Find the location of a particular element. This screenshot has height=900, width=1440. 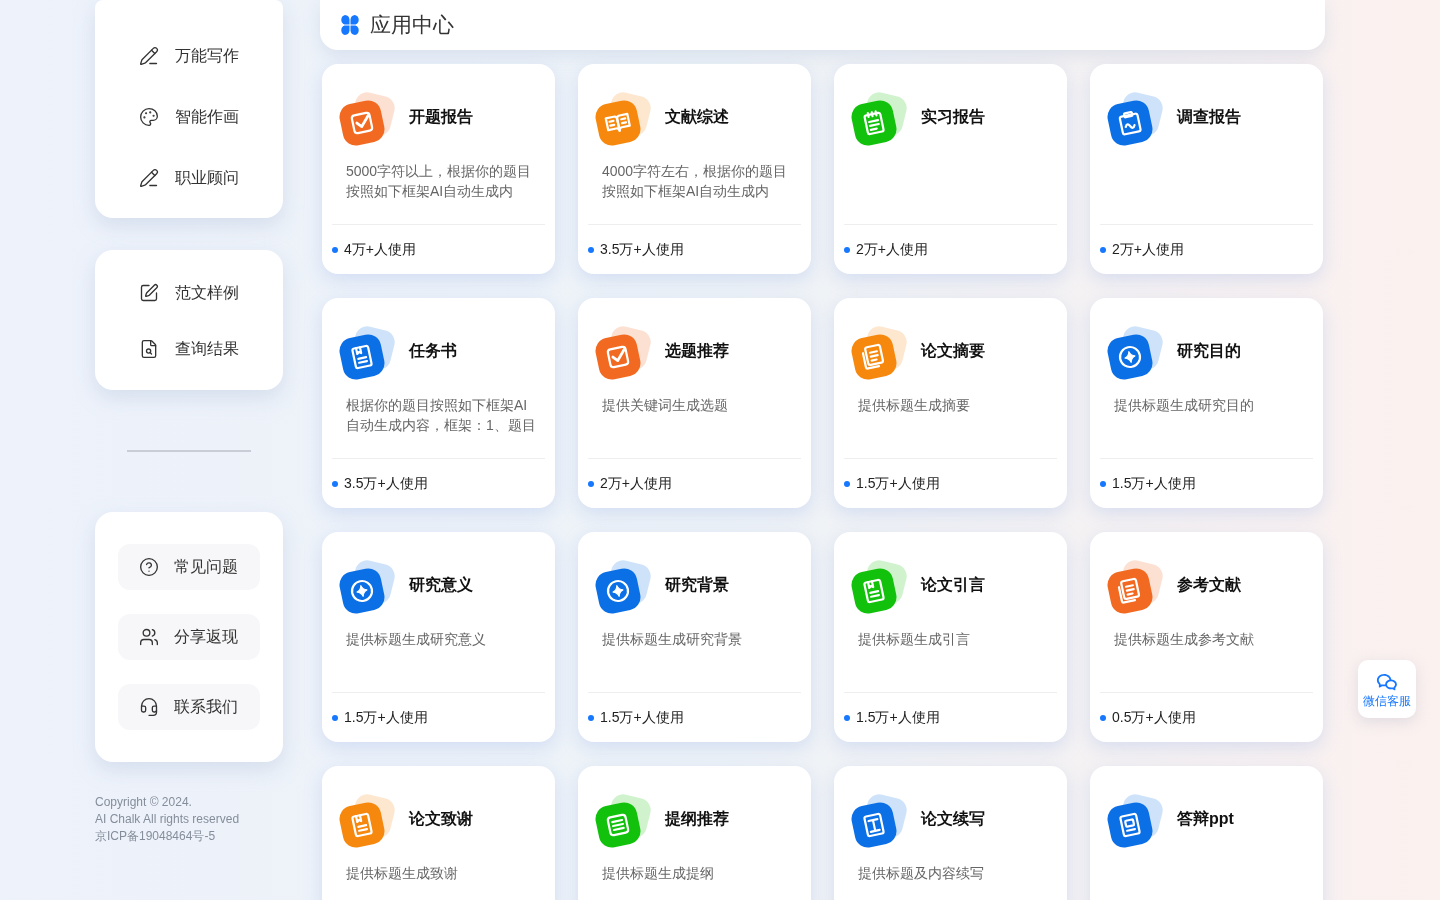

document-search-icon is located at coordinates (149, 349).